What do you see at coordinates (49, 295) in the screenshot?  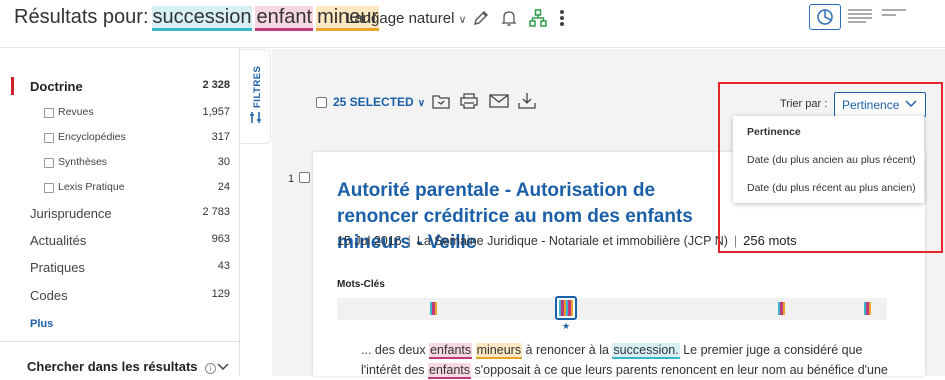 I see `facet-label: Codes` at bounding box center [49, 295].